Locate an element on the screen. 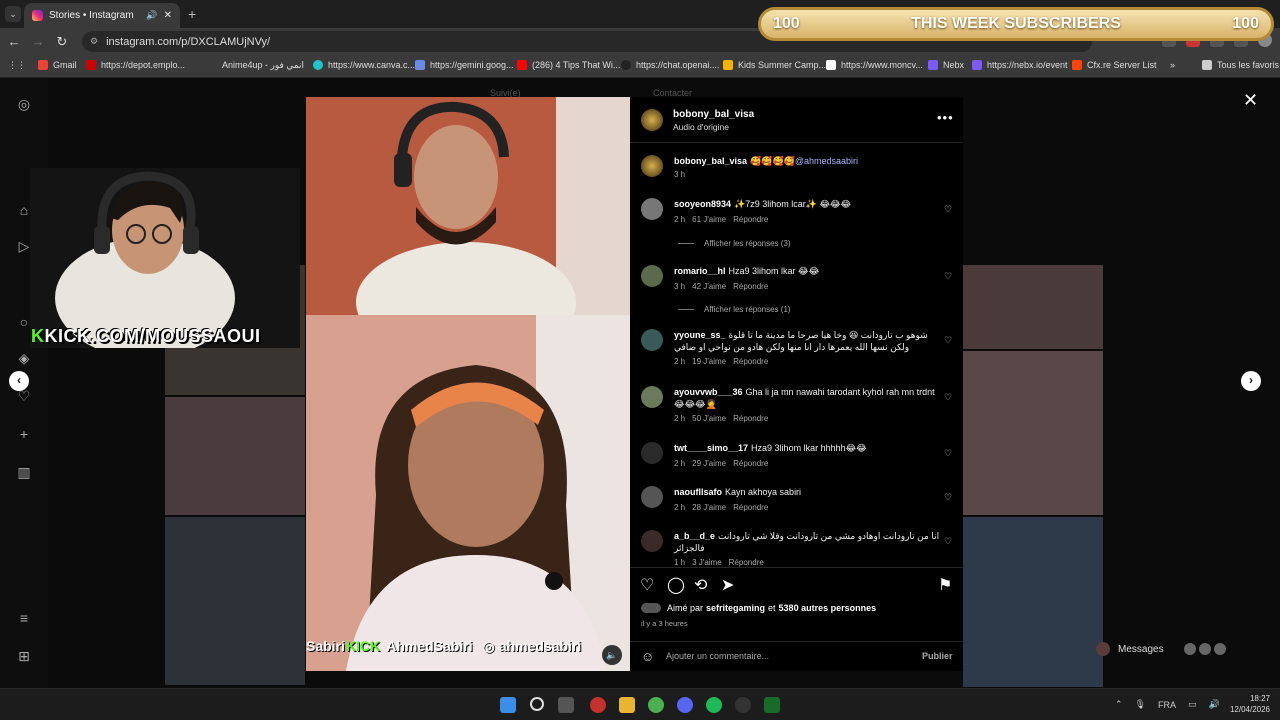 The image size is (1280, 720). comment-user: sooyeon8934 is located at coordinates (702, 204).